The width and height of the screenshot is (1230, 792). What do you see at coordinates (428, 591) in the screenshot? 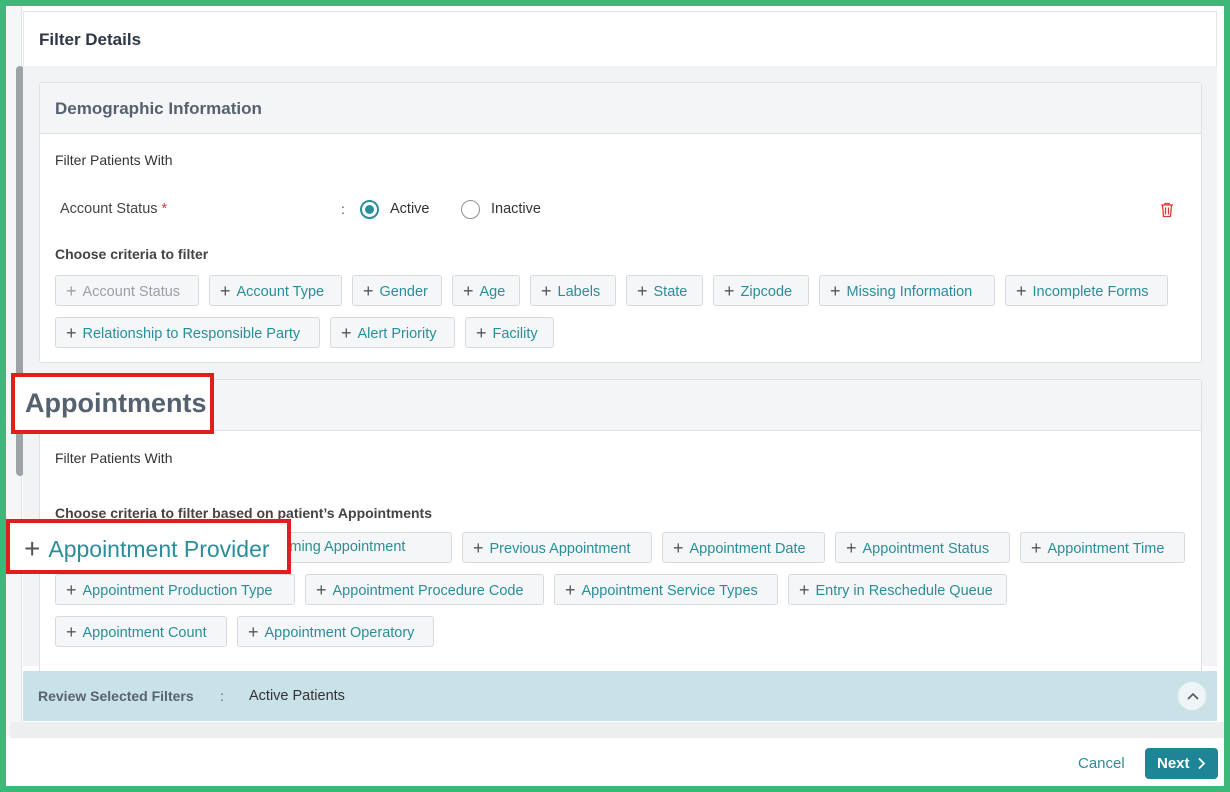
I see `chip-label: Appointment Procedure Code` at bounding box center [428, 591].